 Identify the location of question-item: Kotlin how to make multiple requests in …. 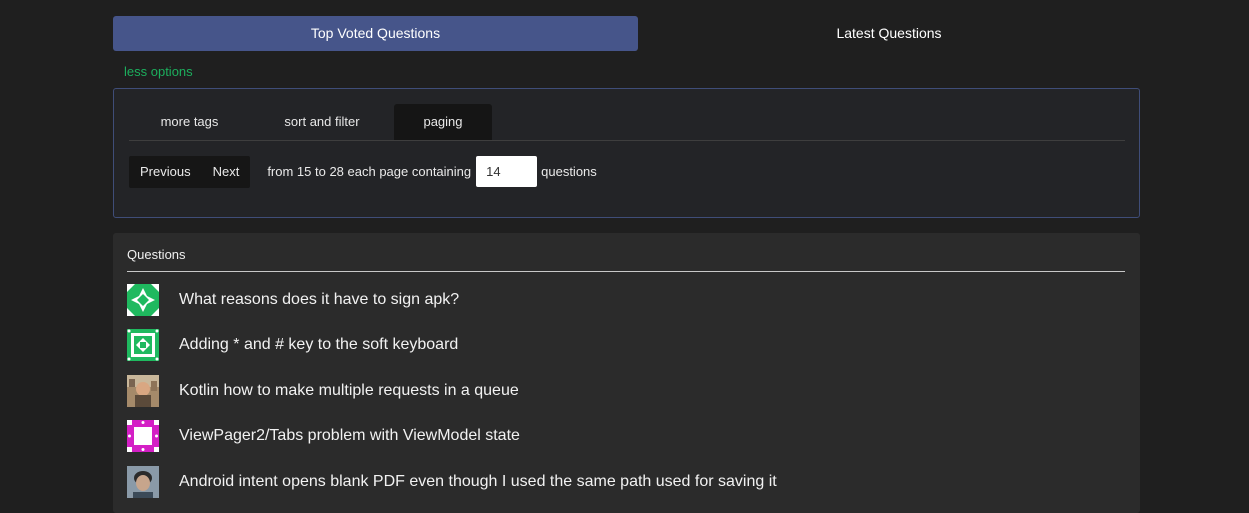
(626, 391).